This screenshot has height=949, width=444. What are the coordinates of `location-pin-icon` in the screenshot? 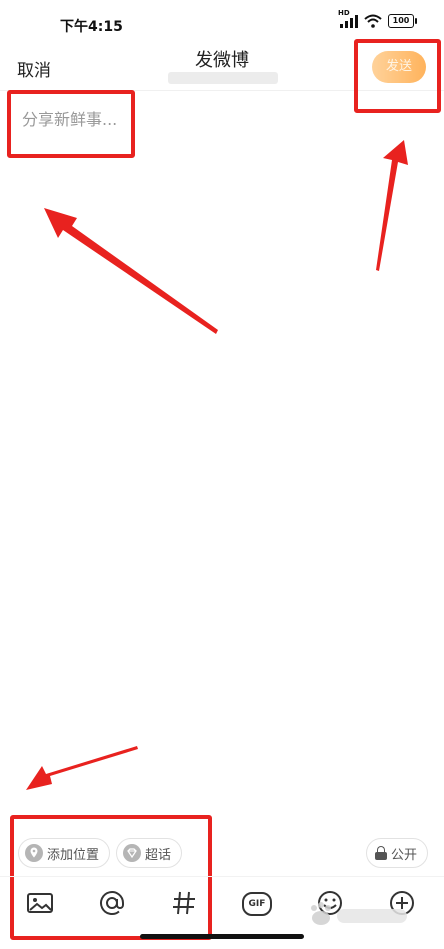 It's located at (34, 853).